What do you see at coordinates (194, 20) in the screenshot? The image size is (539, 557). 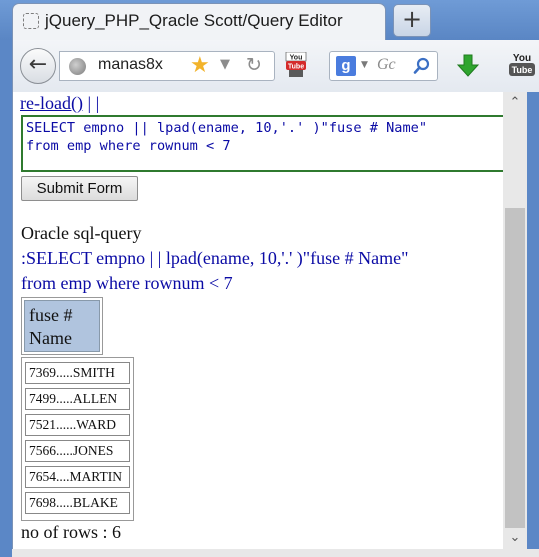 I see `tab-title: jQuery_PHP_Qracle Scott/Query Editor` at bounding box center [194, 20].